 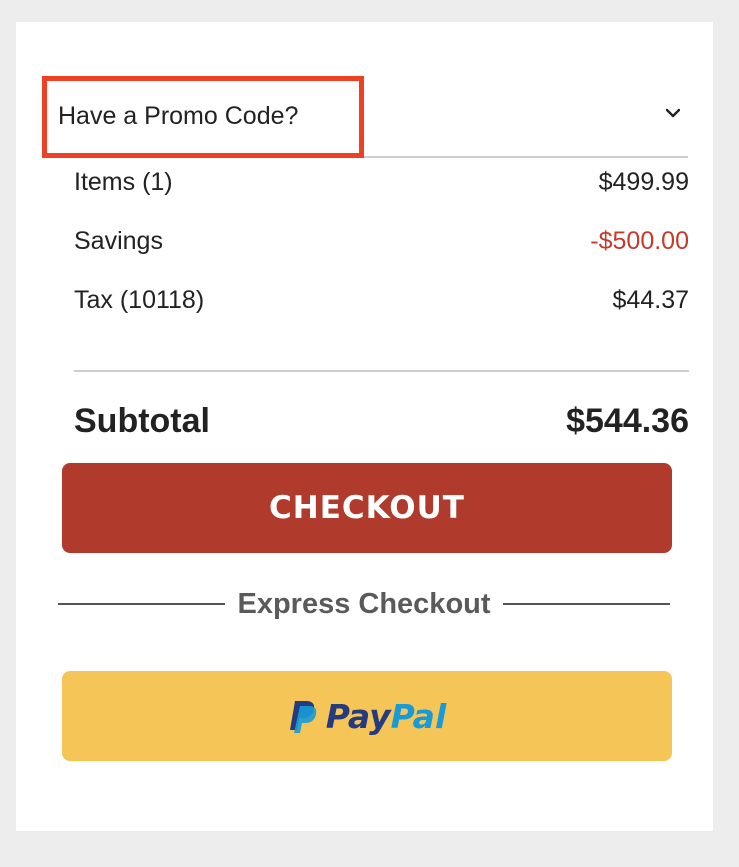 I want to click on promo-code-label: Have a Promo Code?, so click(x=178, y=116).